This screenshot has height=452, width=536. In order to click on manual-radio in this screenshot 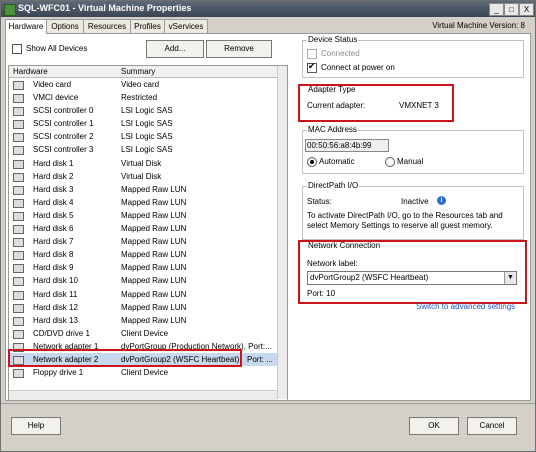, I will do `click(390, 162)`.